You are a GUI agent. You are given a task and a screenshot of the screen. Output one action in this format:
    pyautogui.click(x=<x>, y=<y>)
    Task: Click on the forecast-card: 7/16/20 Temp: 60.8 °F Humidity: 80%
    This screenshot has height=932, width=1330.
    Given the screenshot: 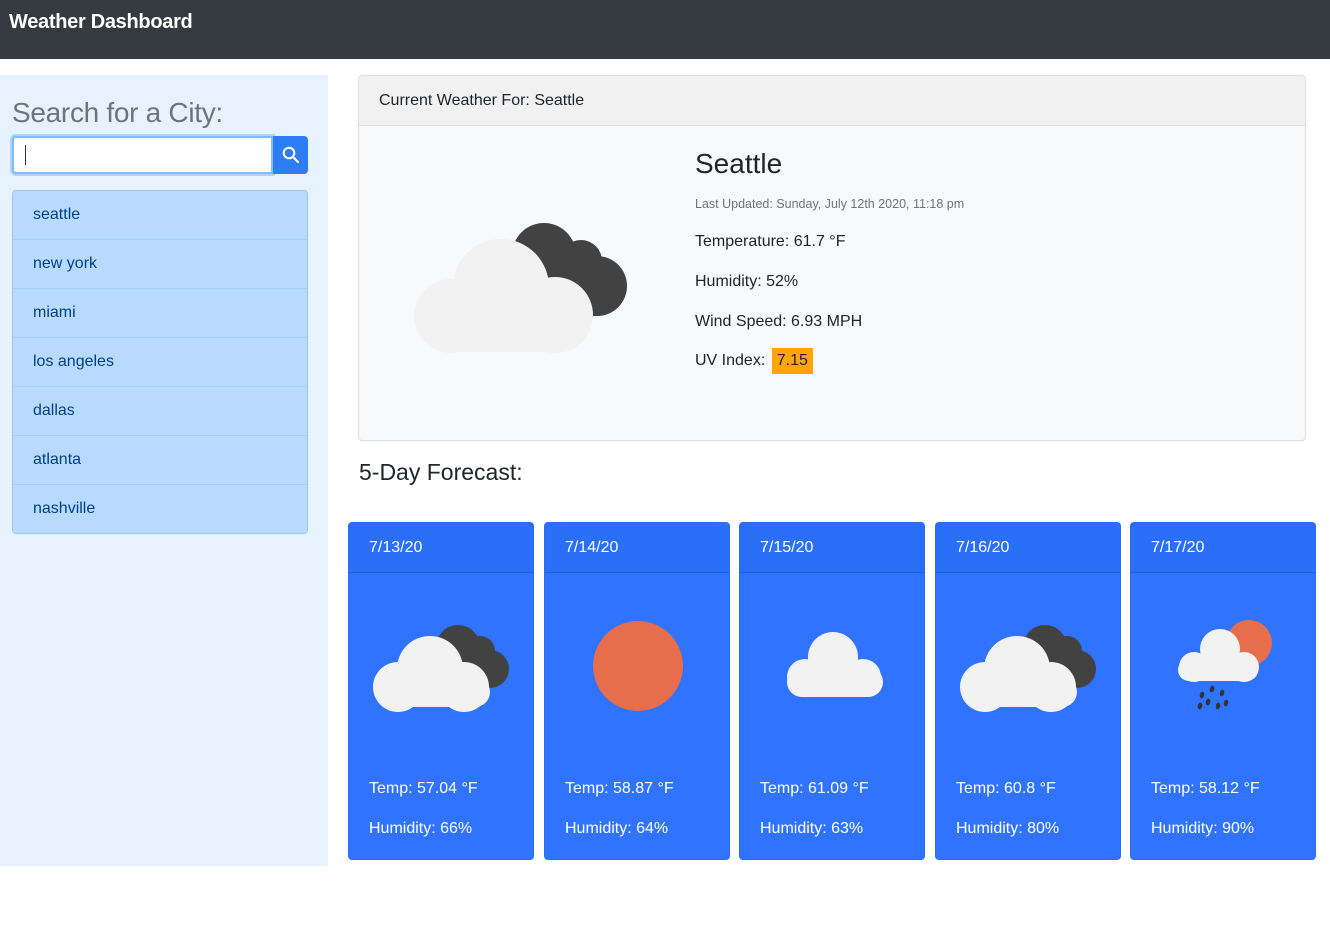 What is the action you would take?
    pyautogui.click(x=1028, y=691)
    